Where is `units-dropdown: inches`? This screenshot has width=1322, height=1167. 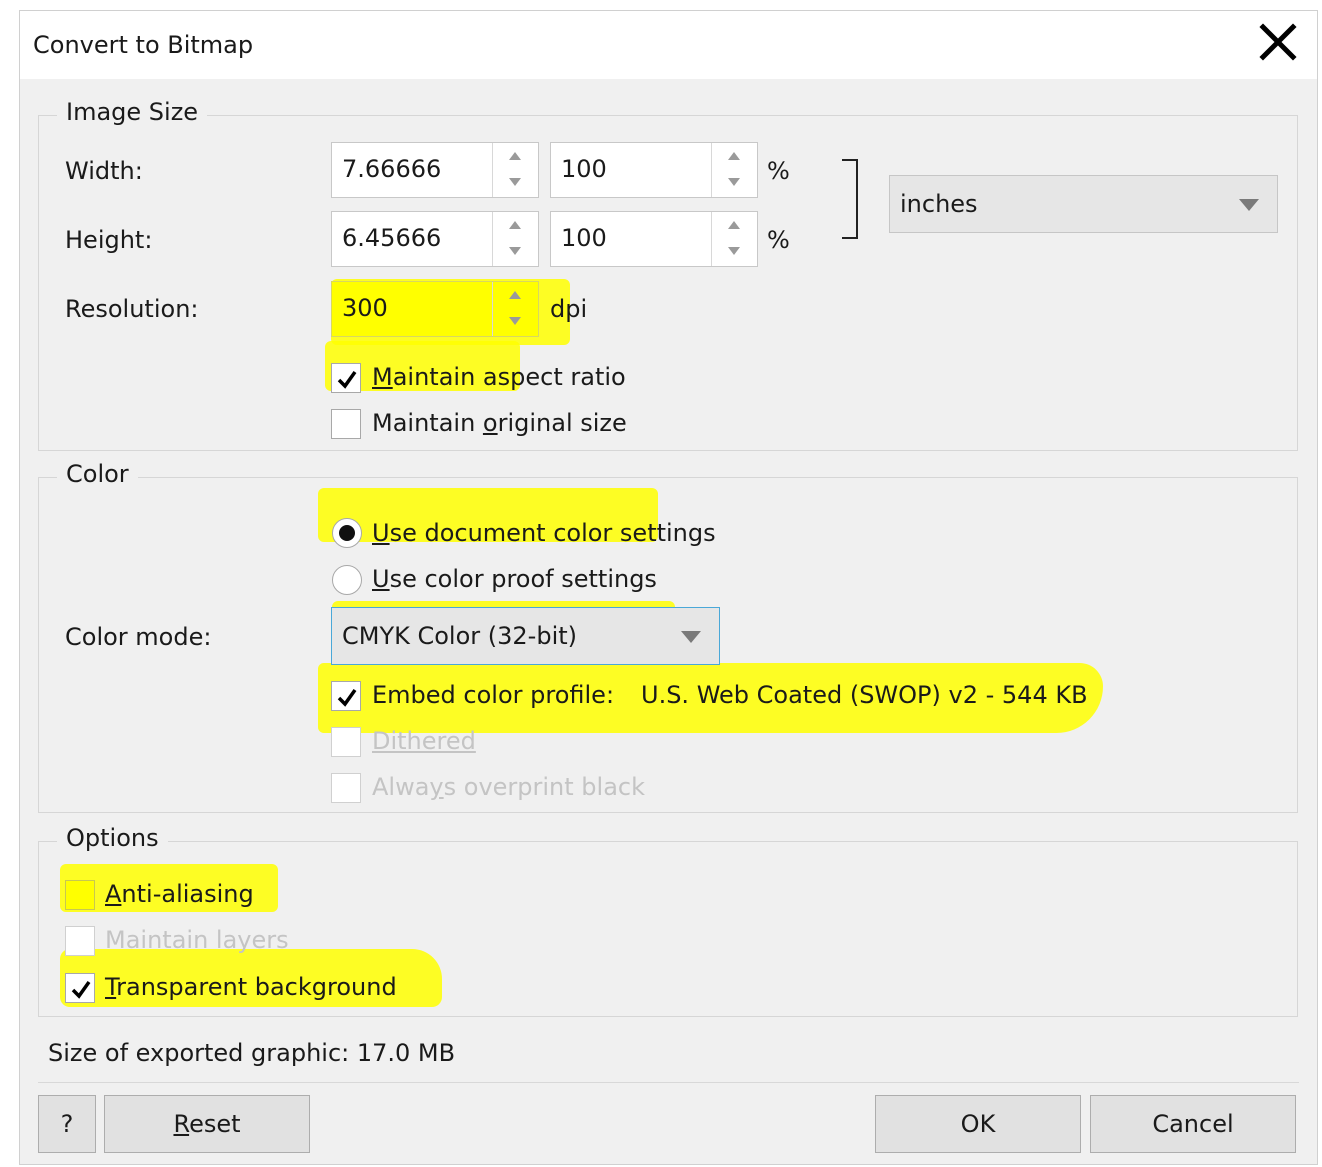 units-dropdown: inches is located at coordinates (1083, 204).